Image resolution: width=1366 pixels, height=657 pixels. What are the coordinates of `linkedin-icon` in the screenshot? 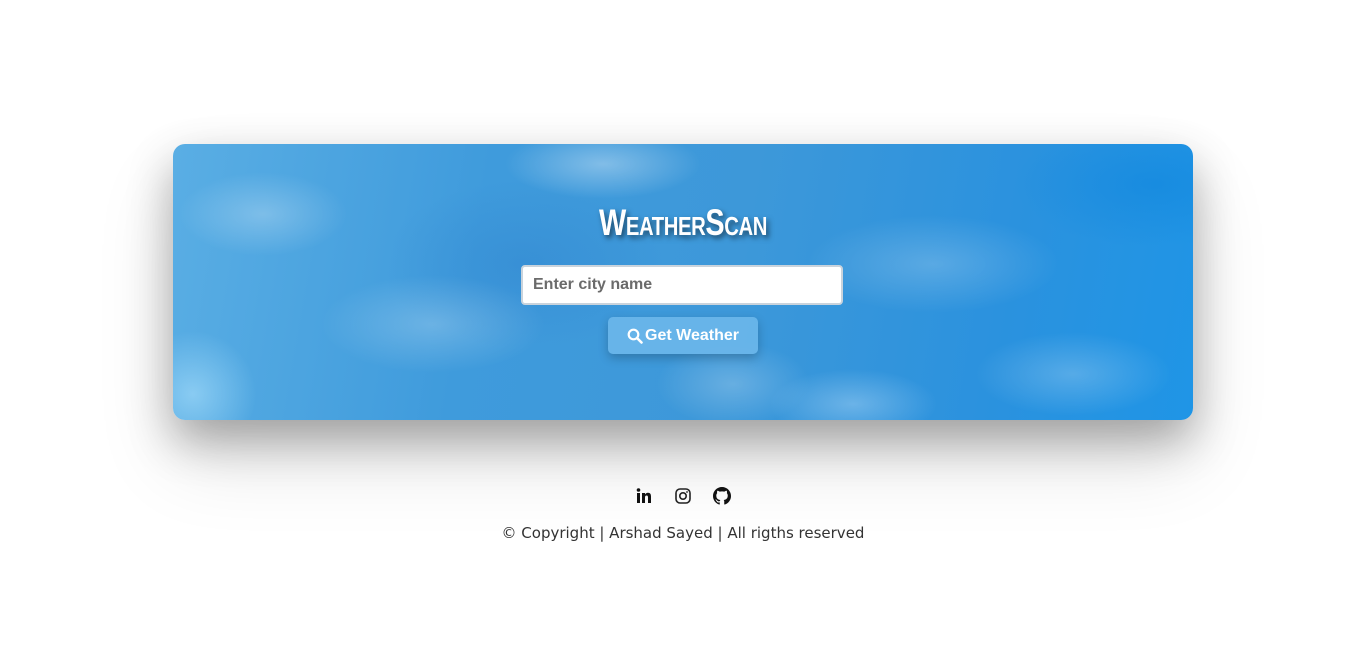 It's located at (643, 495).